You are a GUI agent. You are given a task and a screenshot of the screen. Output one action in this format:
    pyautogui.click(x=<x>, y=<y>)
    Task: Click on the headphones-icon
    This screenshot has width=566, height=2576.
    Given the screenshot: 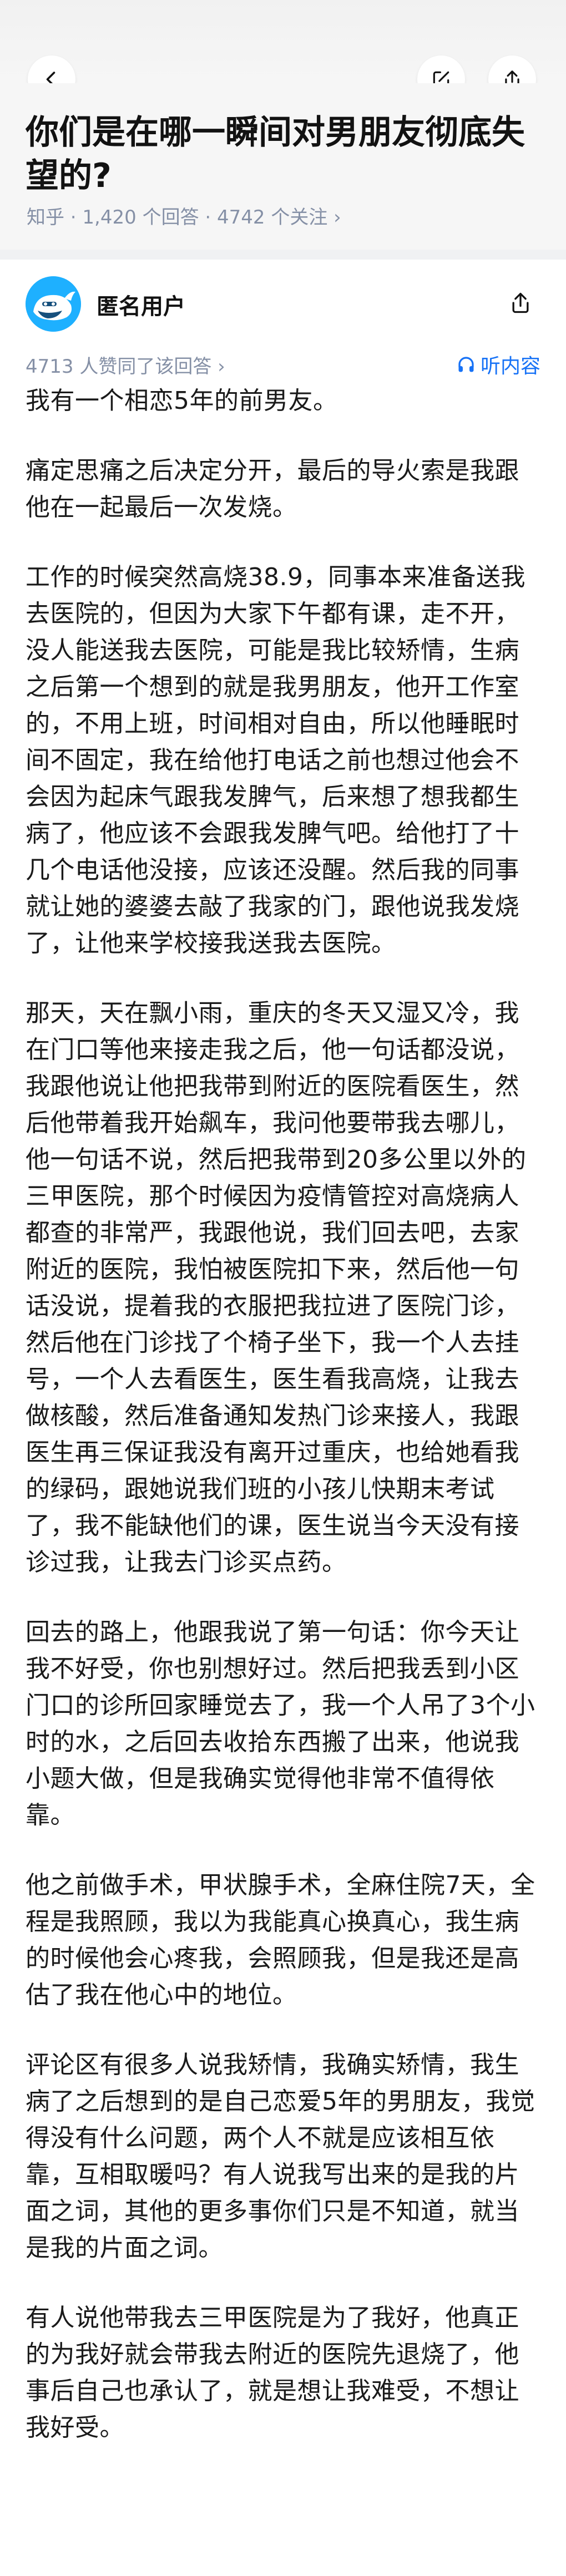 What is the action you would take?
    pyautogui.click(x=466, y=364)
    